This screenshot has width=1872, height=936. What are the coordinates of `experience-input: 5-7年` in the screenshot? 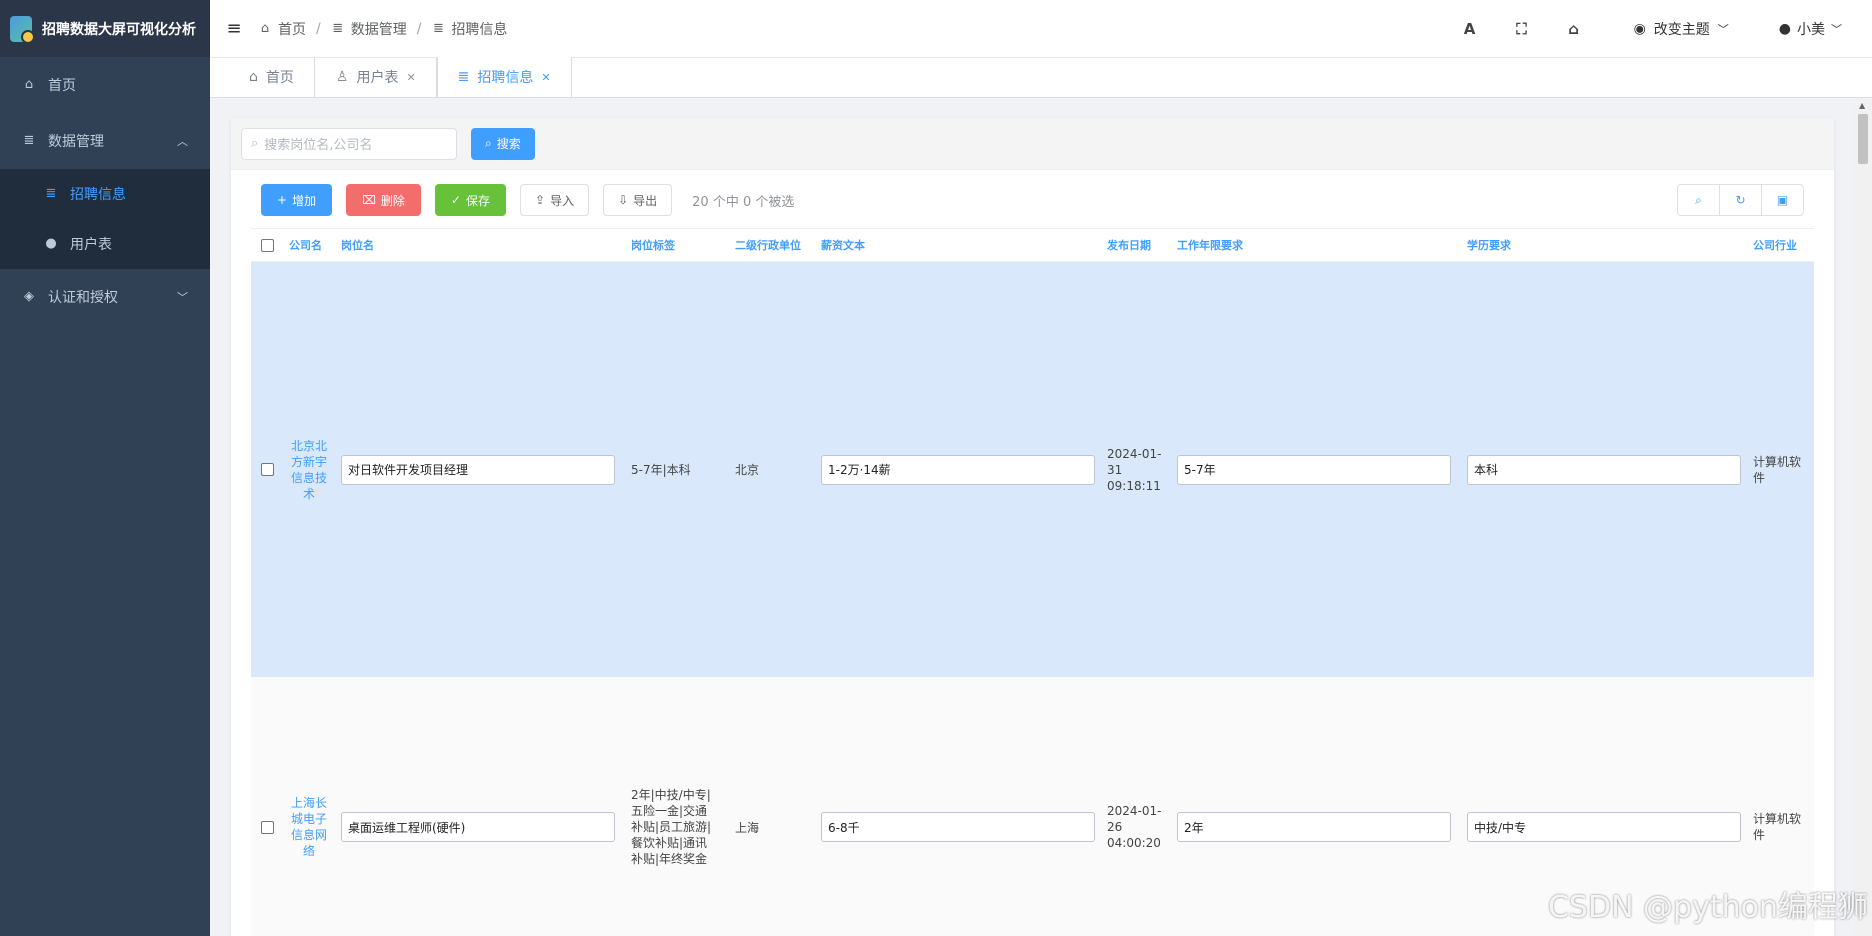 It's located at (1314, 469).